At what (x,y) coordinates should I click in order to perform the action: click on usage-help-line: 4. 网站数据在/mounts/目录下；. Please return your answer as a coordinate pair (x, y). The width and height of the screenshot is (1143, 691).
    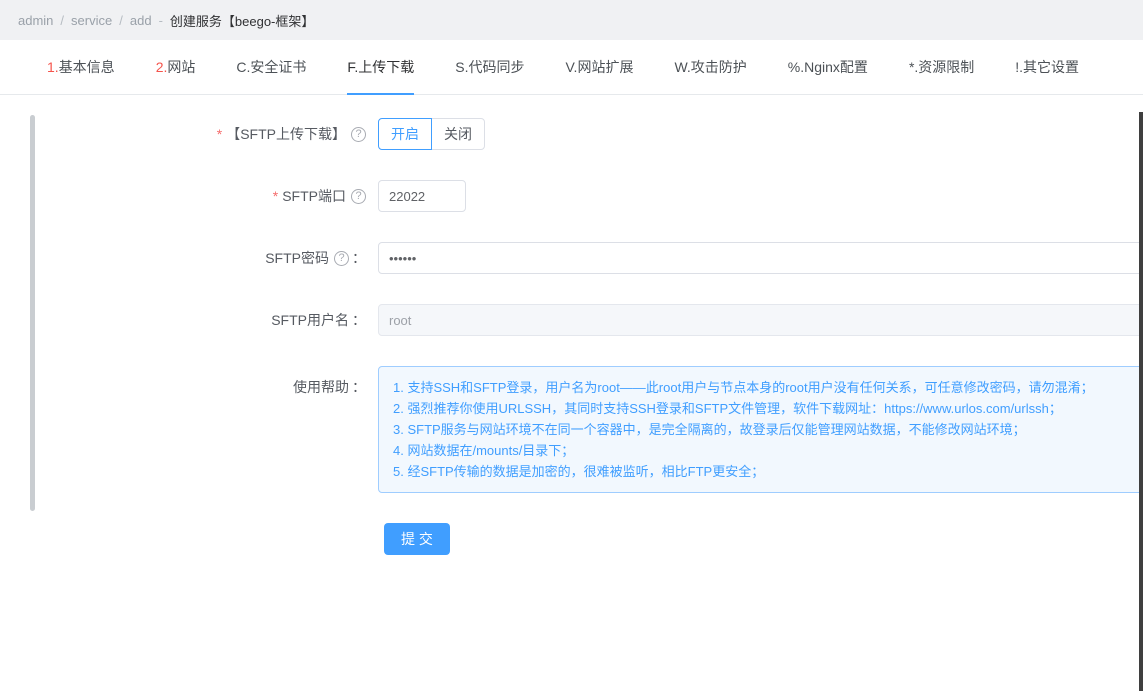
    Looking at the image, I should click on (484, 450).